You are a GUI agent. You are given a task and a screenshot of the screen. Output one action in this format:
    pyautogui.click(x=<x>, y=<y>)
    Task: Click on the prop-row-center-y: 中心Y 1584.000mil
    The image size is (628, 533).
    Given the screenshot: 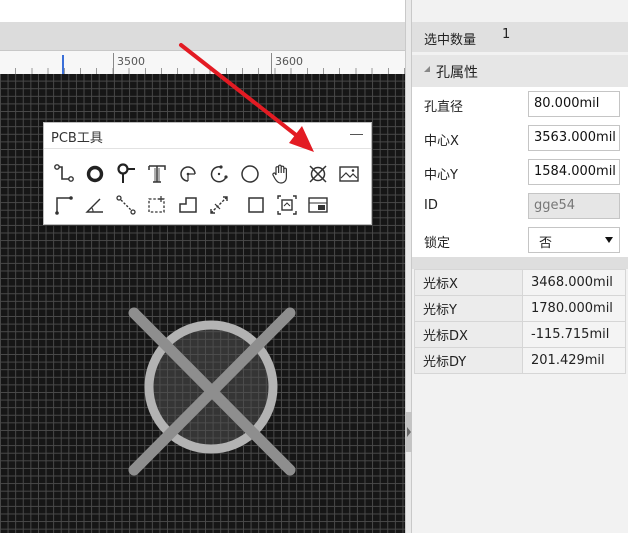 What is the action you would take?
    pyautogui.click(x=520, y=172)
    